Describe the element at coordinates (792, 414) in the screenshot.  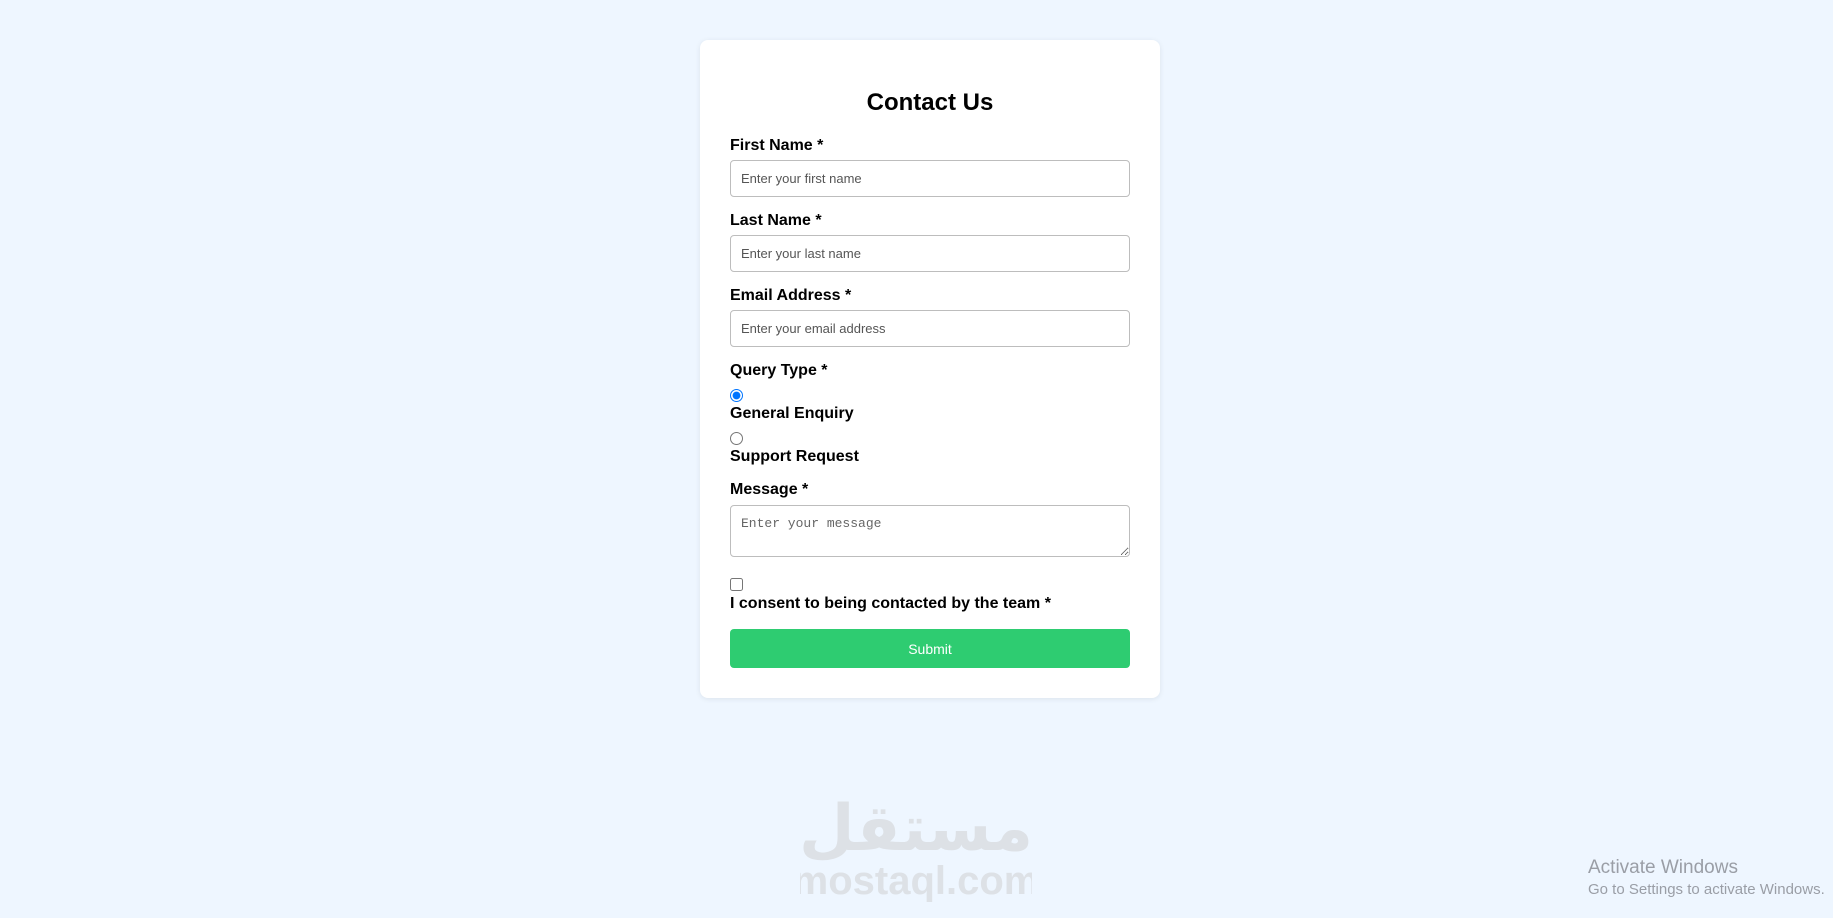
I see `general-enquiry-label: General Enquiry` at that location.